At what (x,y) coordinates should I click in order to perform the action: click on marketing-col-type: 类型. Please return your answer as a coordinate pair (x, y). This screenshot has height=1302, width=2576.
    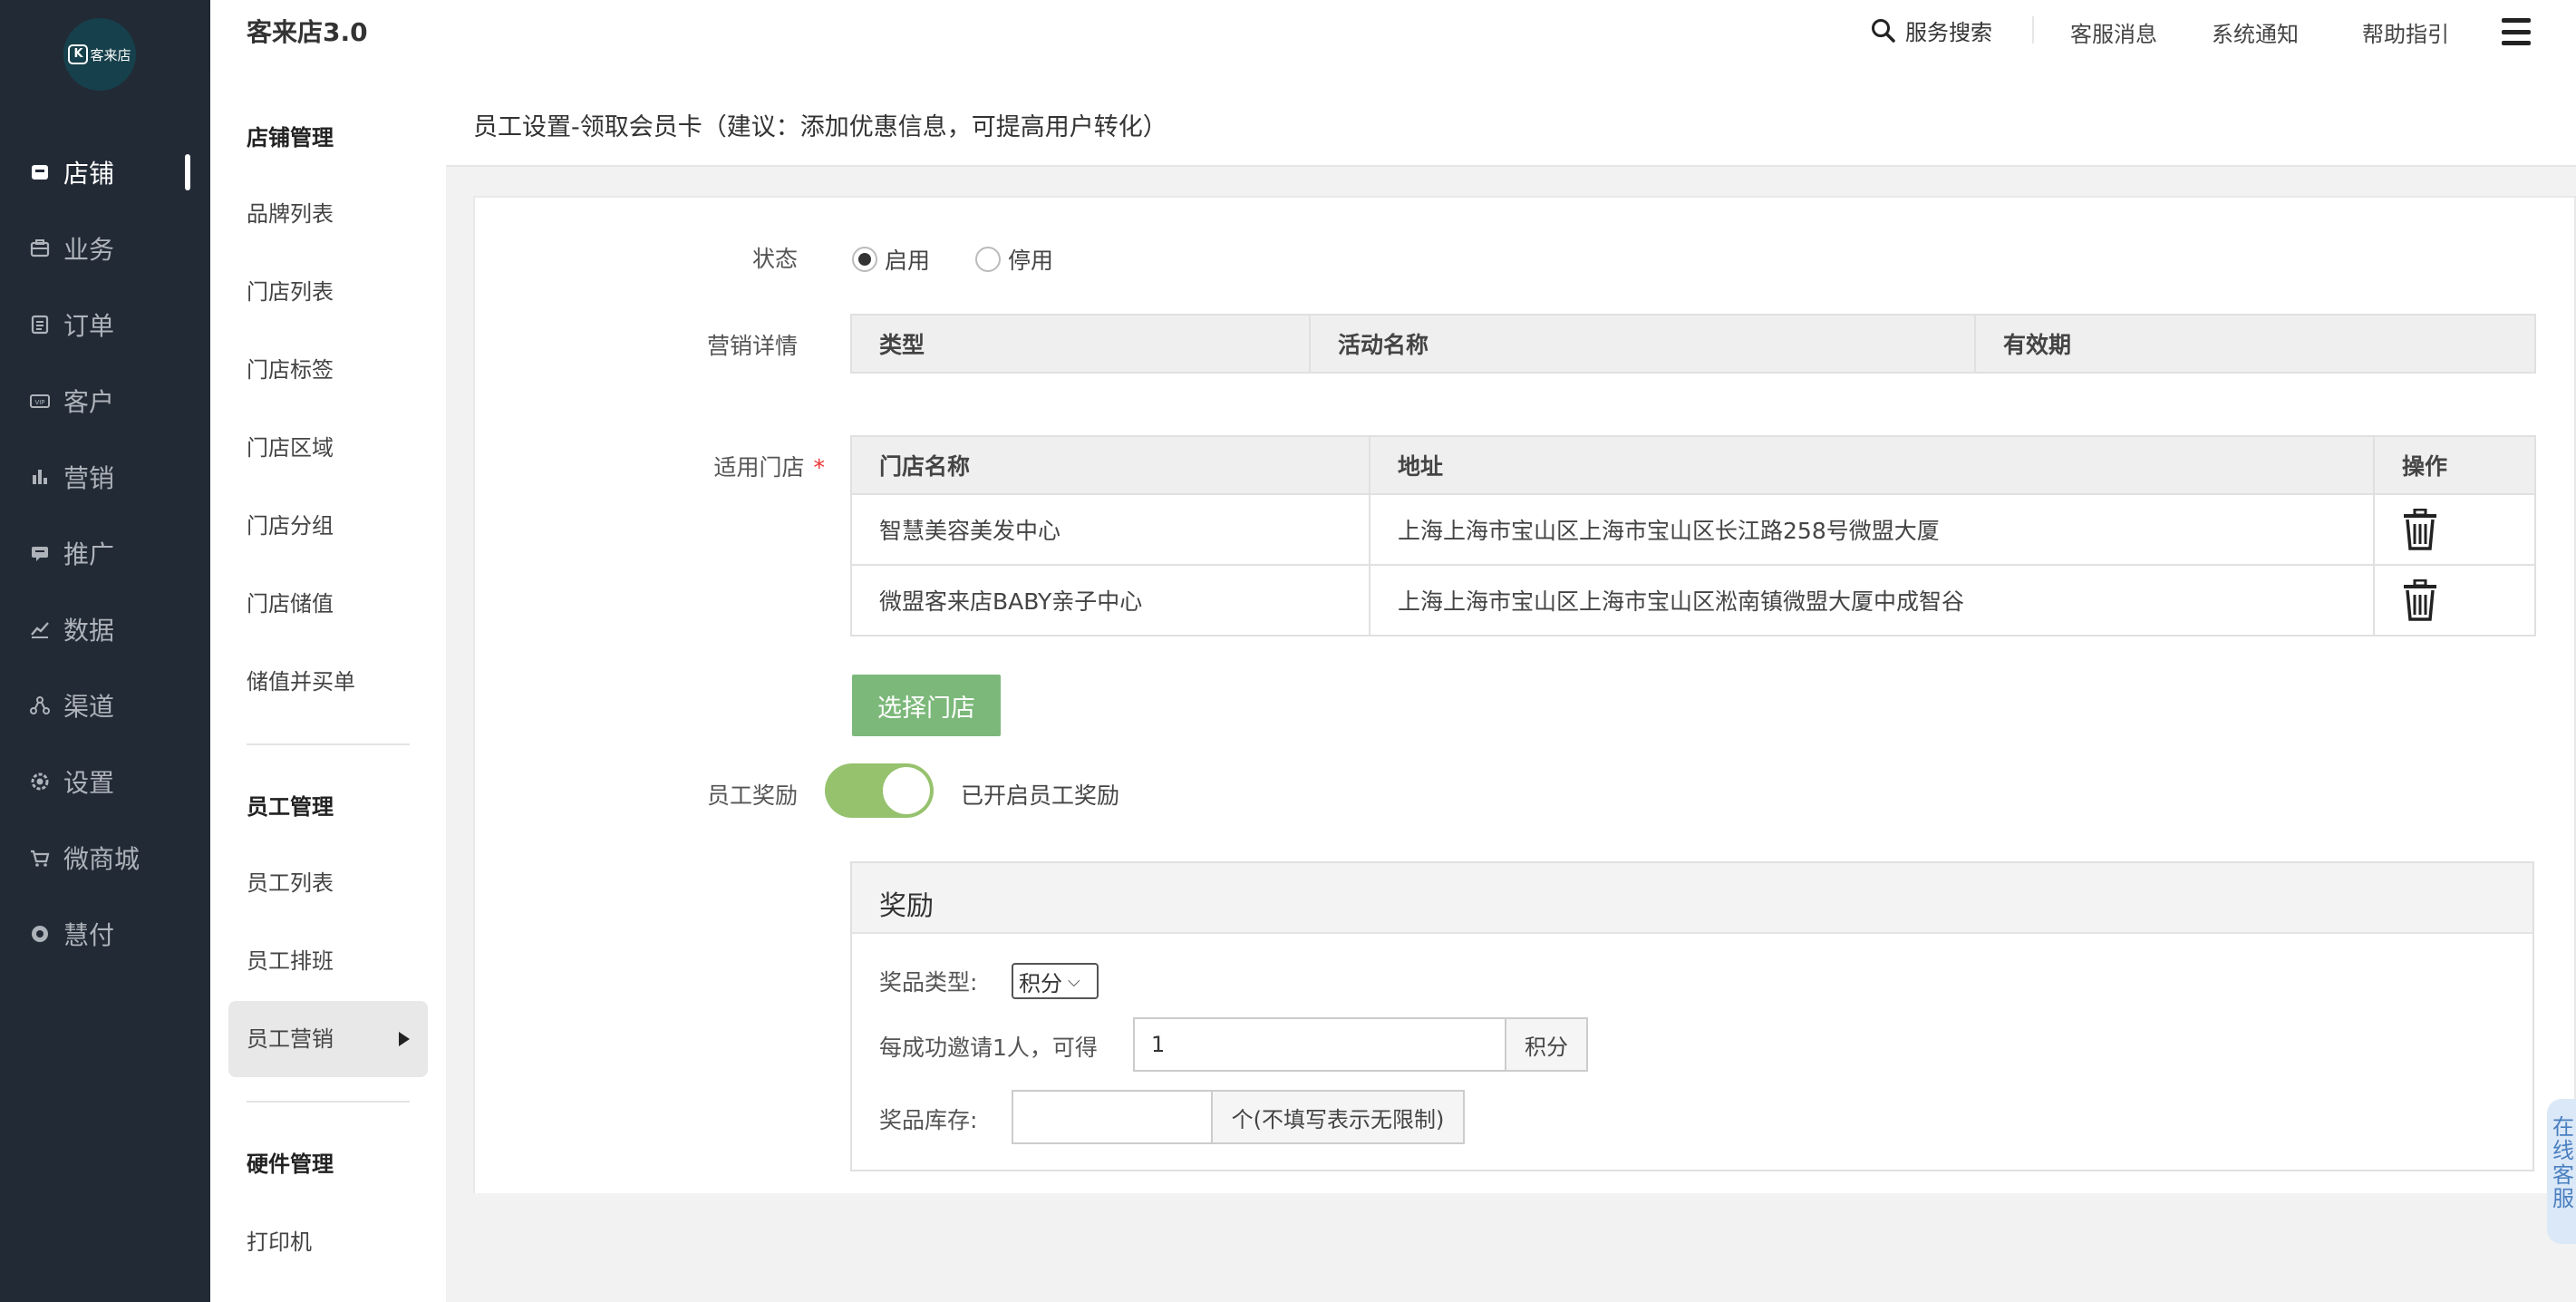
    Looking at the image, I should click on (1080, 344).